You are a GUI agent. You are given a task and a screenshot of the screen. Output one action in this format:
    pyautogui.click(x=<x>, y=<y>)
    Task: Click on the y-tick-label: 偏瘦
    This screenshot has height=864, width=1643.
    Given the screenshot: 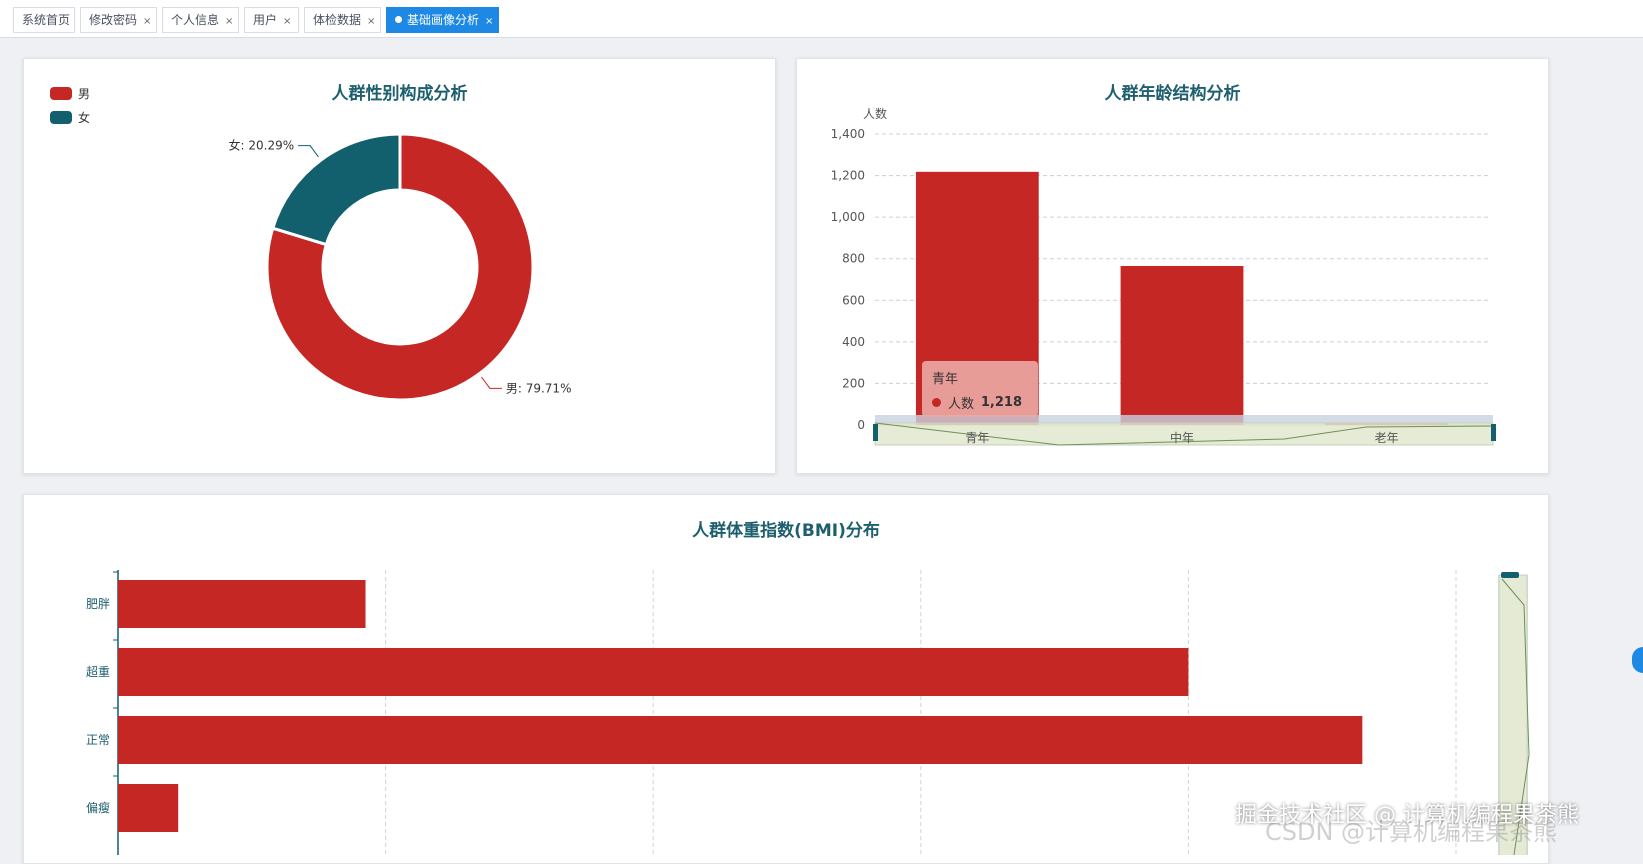 What is the action you would take?
    pyautogui.click(x=98, y=807)
    